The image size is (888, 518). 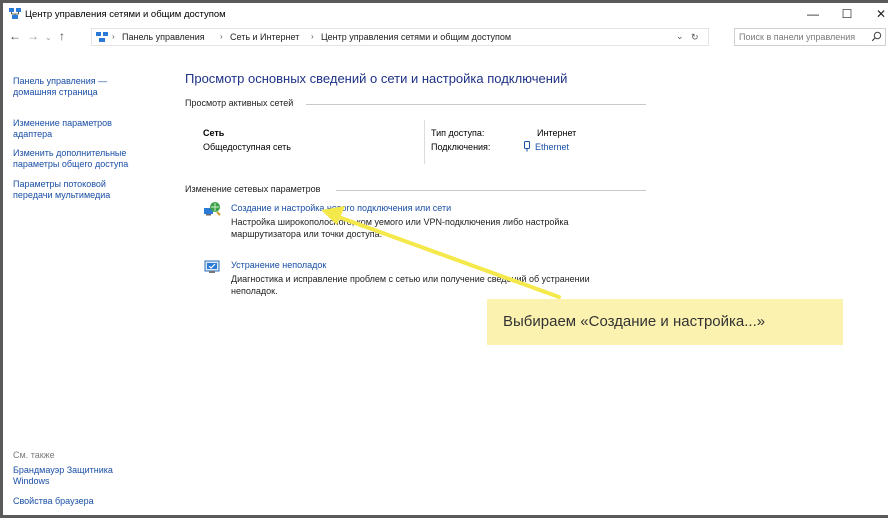 I want to click on ethernet-icon, so click(x=527, y=146).